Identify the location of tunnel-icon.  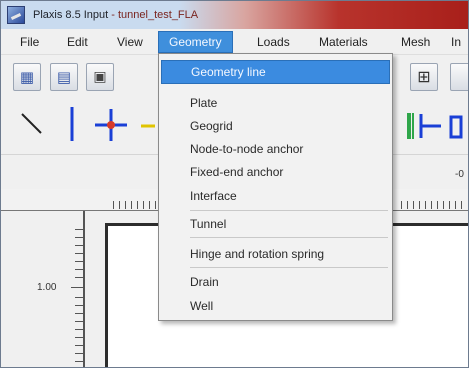
(435, 126).